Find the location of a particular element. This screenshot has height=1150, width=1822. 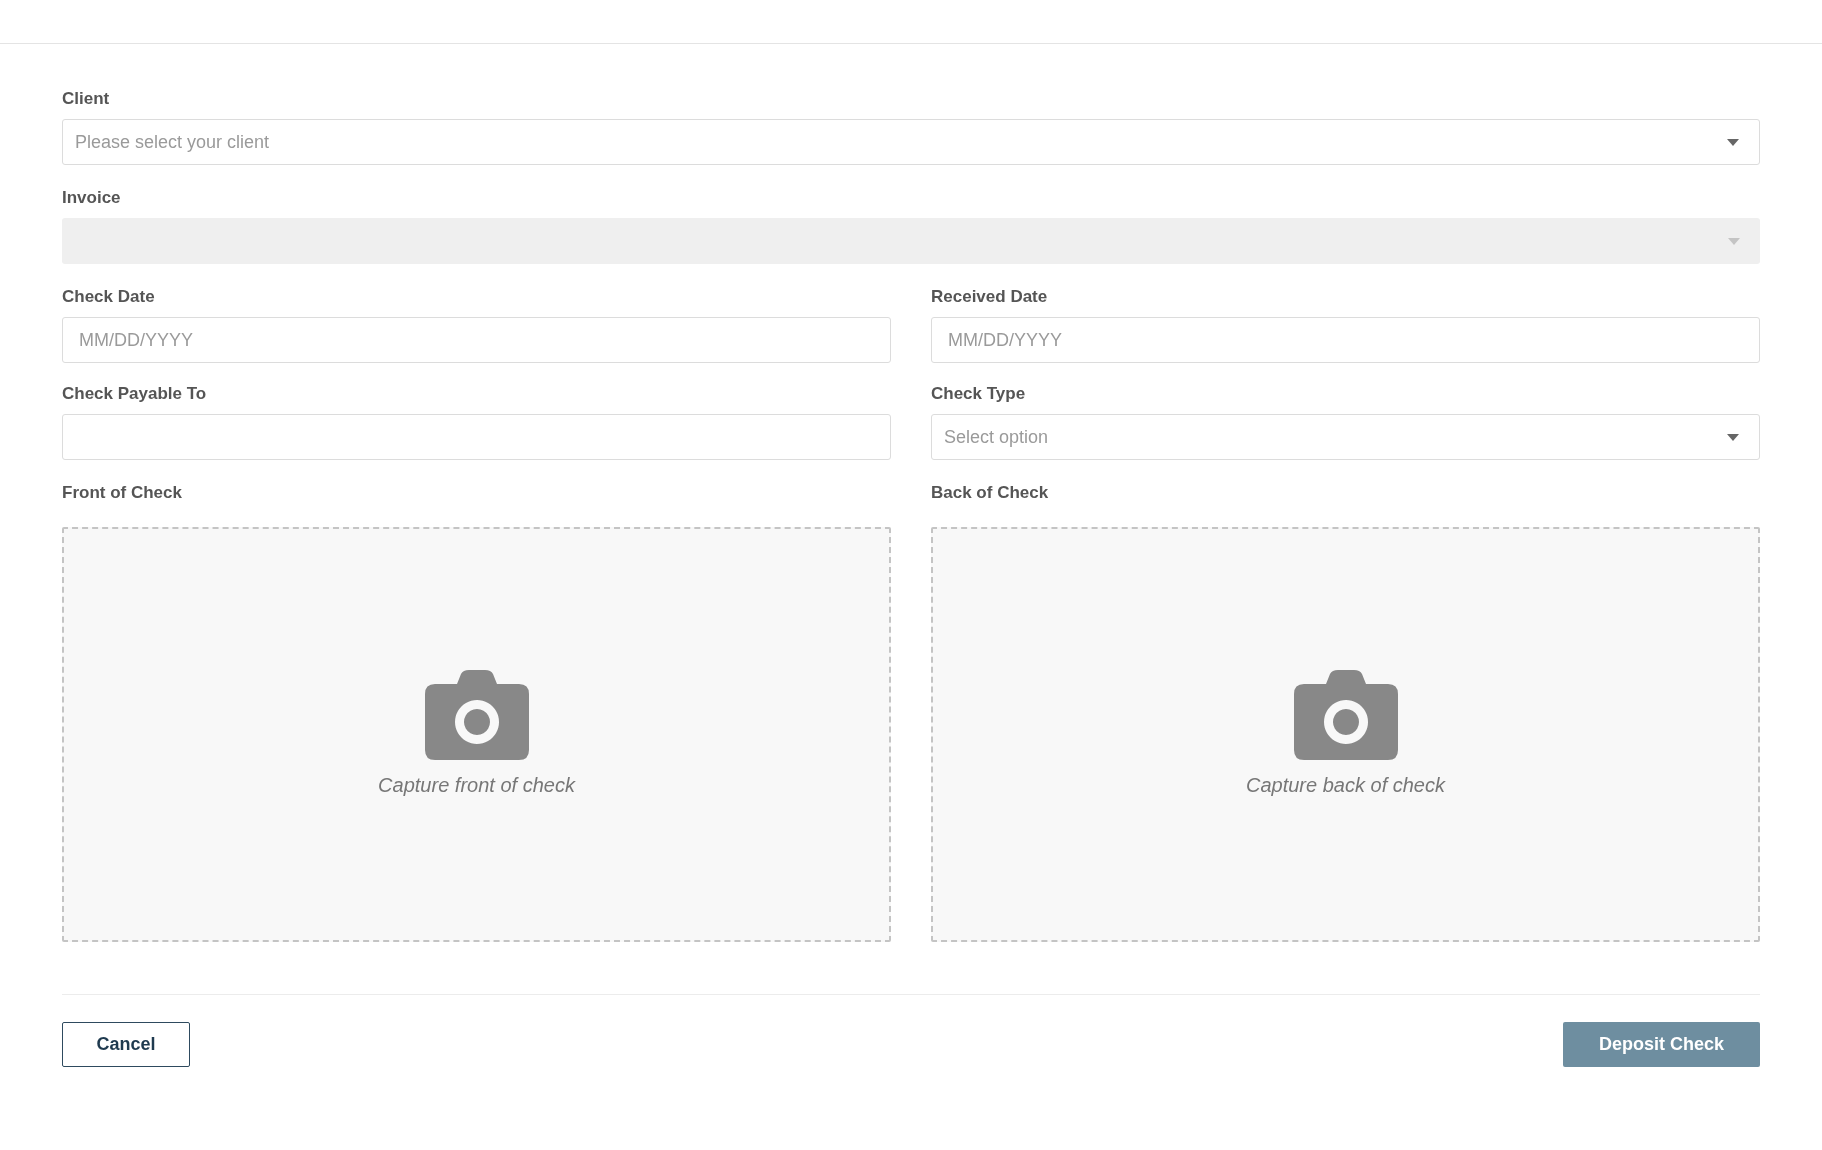

field-label: Invoice is located at coordinates (92, 198).